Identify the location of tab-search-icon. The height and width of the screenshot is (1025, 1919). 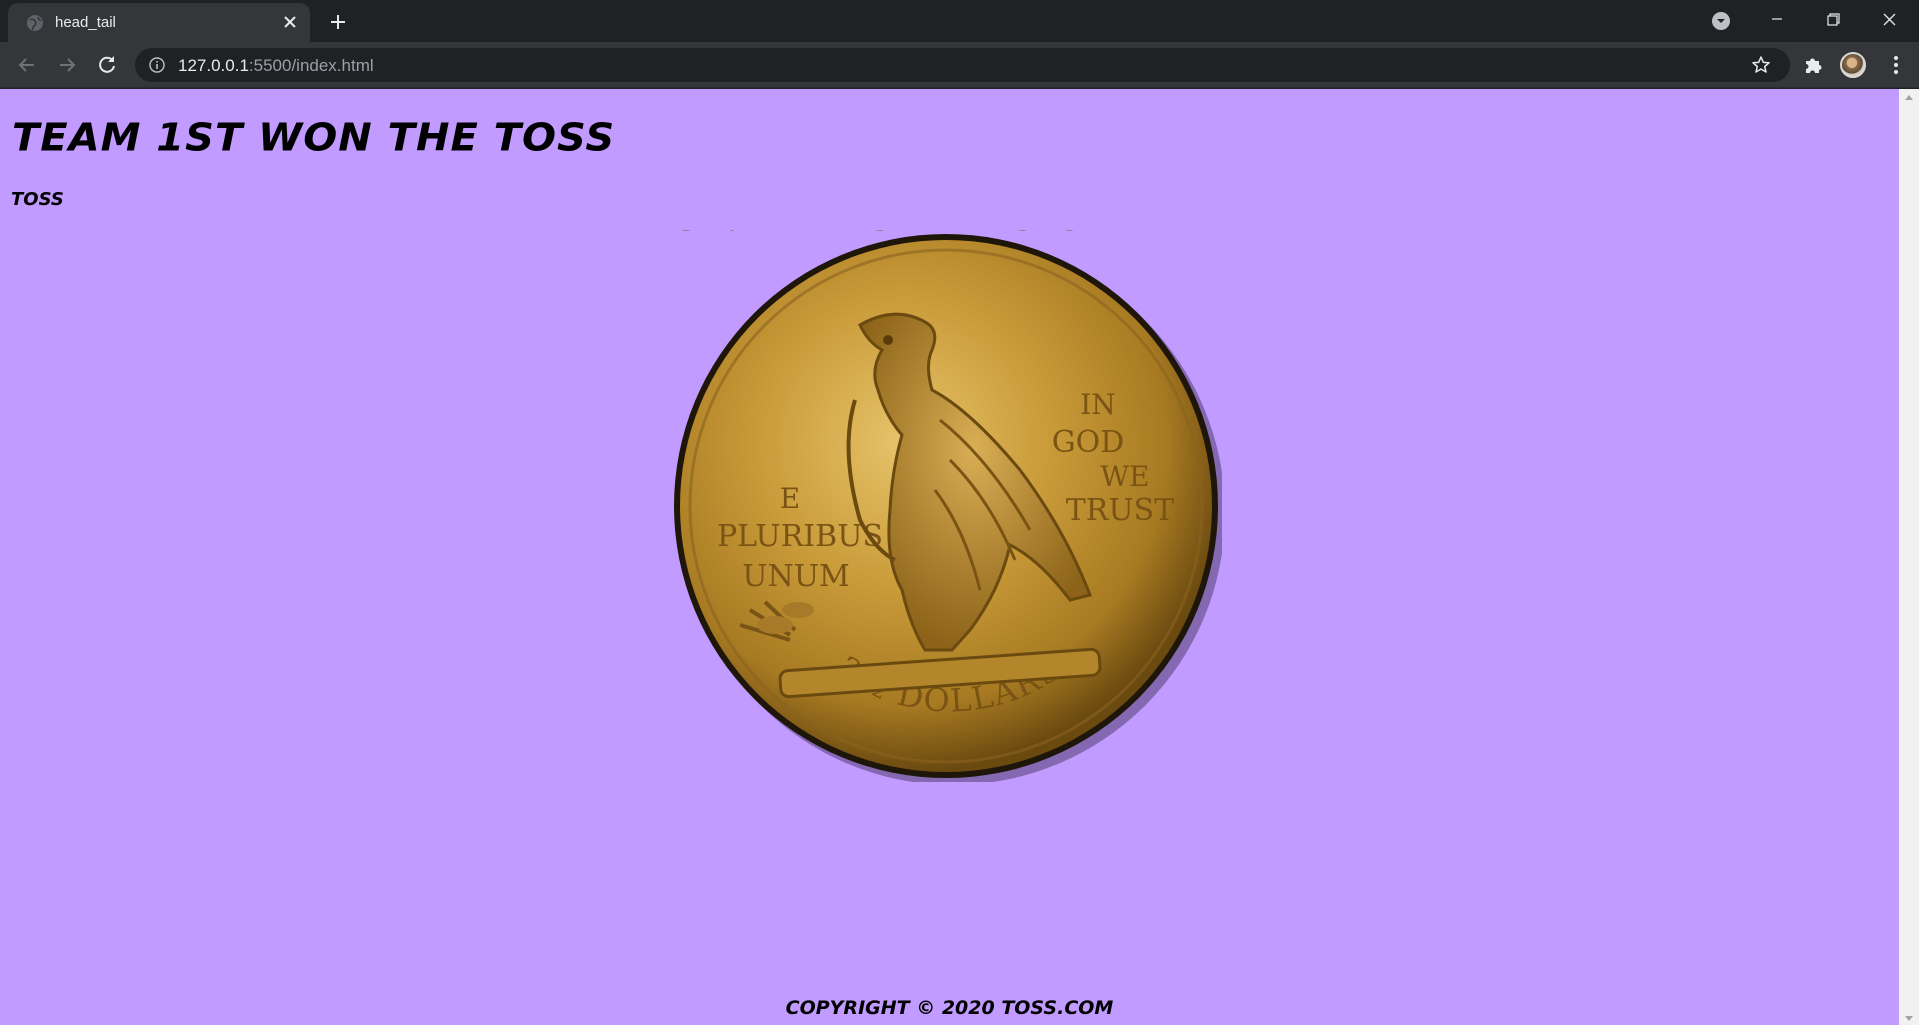
(1721, 21).